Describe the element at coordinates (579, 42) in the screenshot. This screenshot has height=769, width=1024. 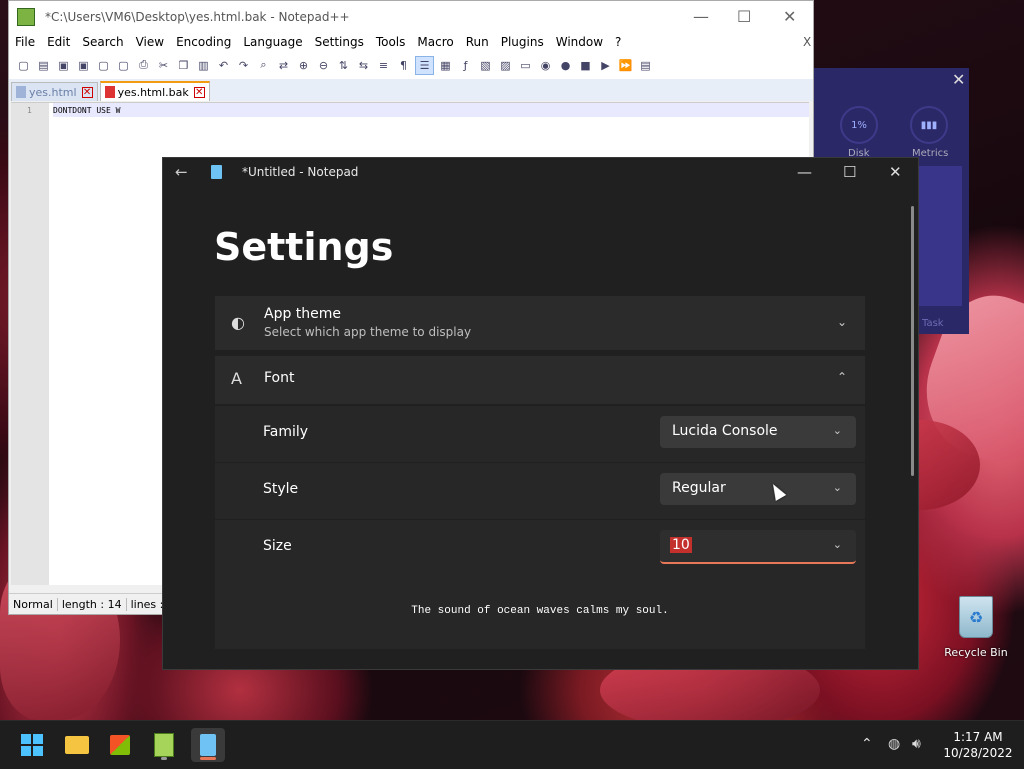
I see `menu-window: Window` at that location.